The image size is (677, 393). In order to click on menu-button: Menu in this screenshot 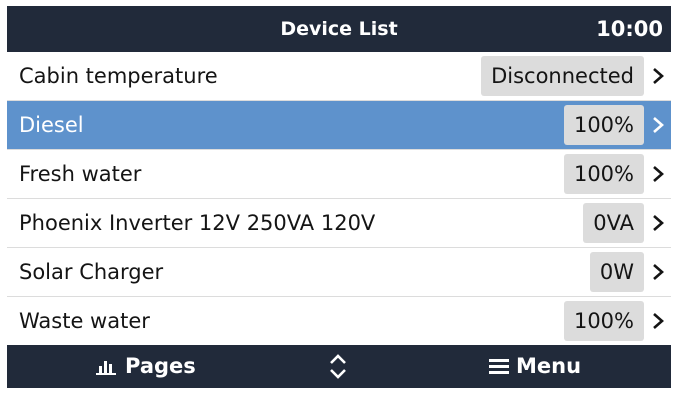, I will do `click(535, 366)`.